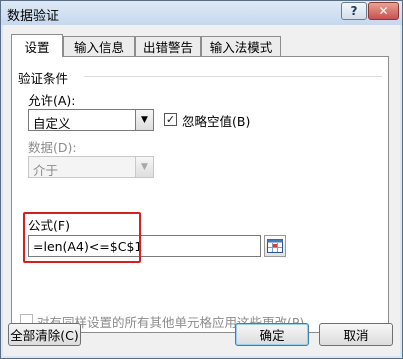 Image resolution: width=403 pixels, height=359 pixels. Describe the element at coordinates (233, 76) in the screenshot. I see `group-divider` at that location.